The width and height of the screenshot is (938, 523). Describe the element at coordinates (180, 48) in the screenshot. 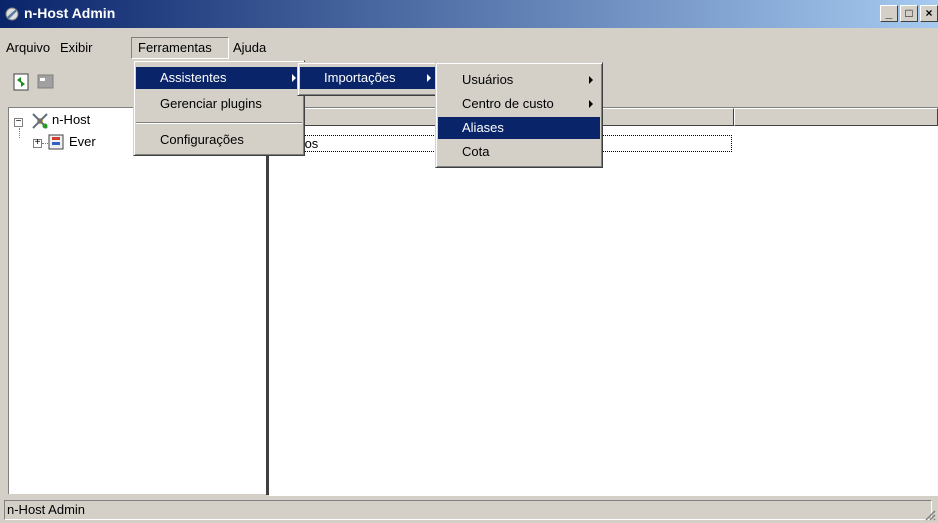

I see `menu-ferramentas: Ferramentas` at that location.